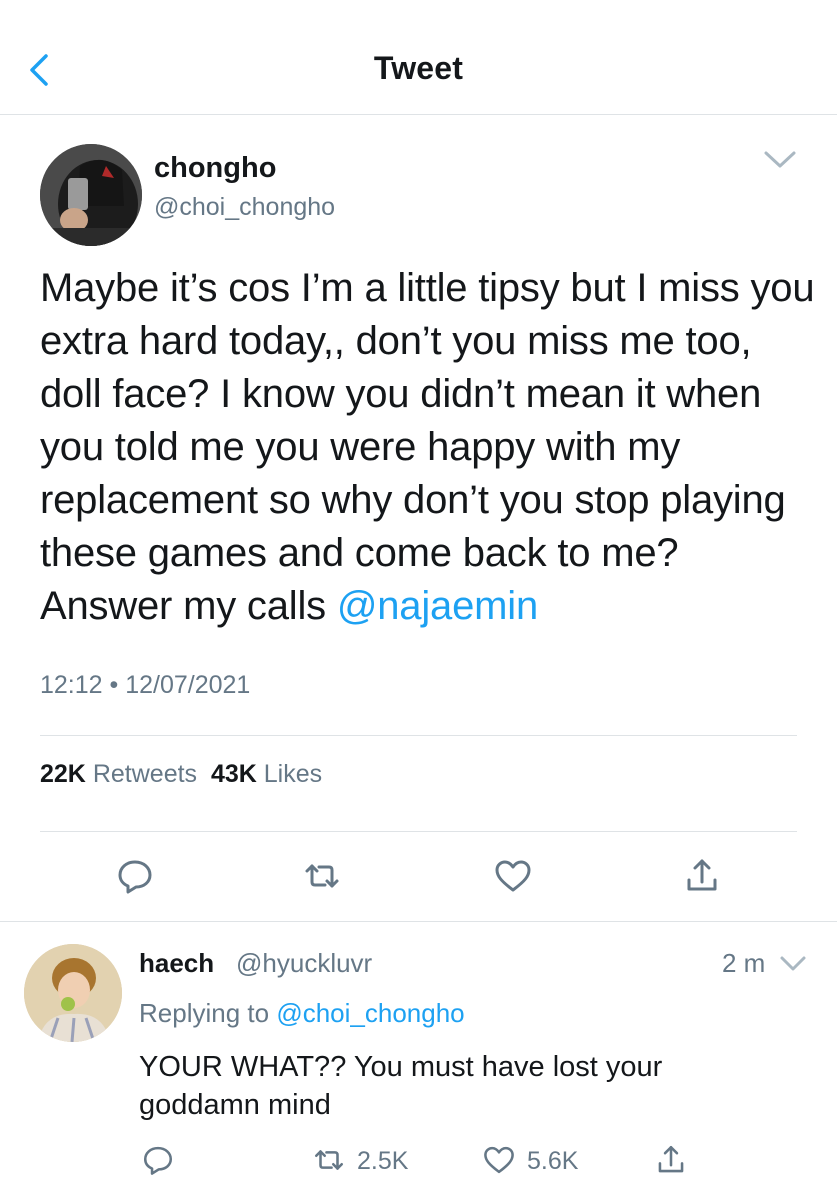 The width and height of the screenshot is (837, 1200). I want to click on share-button, so click(702, 876).